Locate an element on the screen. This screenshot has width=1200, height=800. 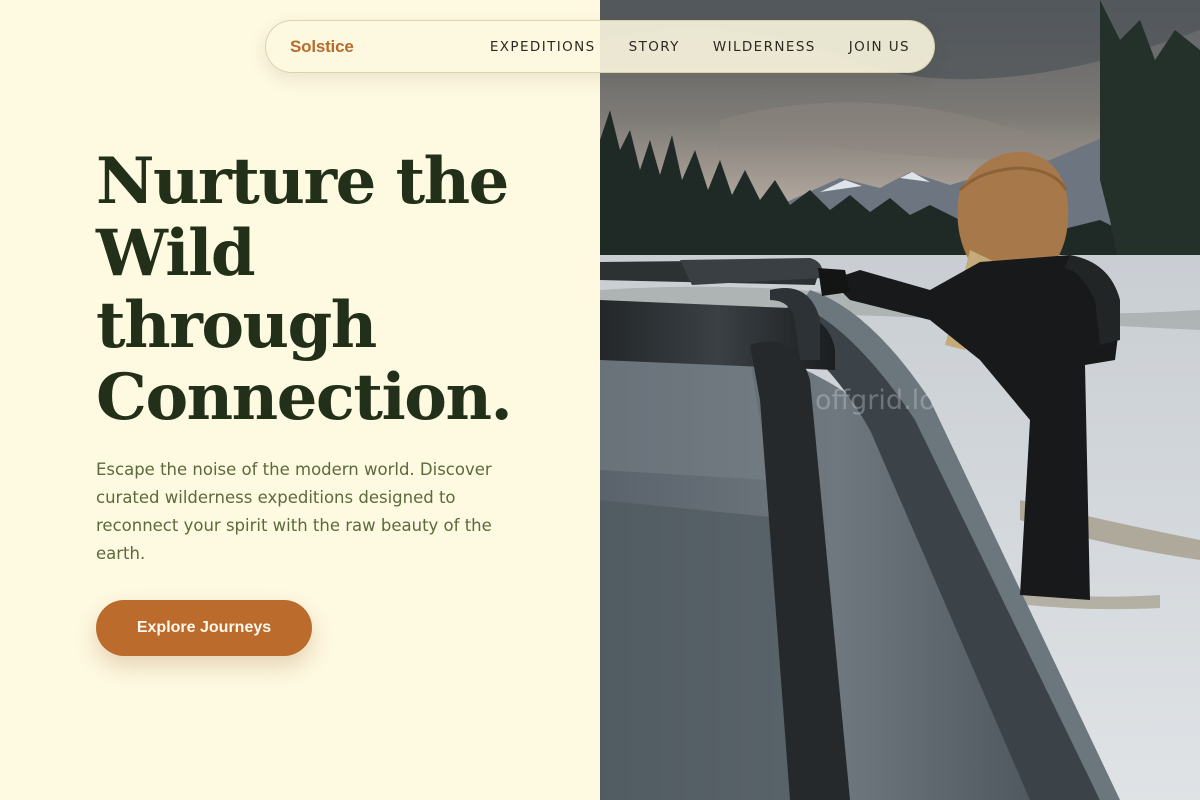
headline-line: through is located at coordinates (236, 325).